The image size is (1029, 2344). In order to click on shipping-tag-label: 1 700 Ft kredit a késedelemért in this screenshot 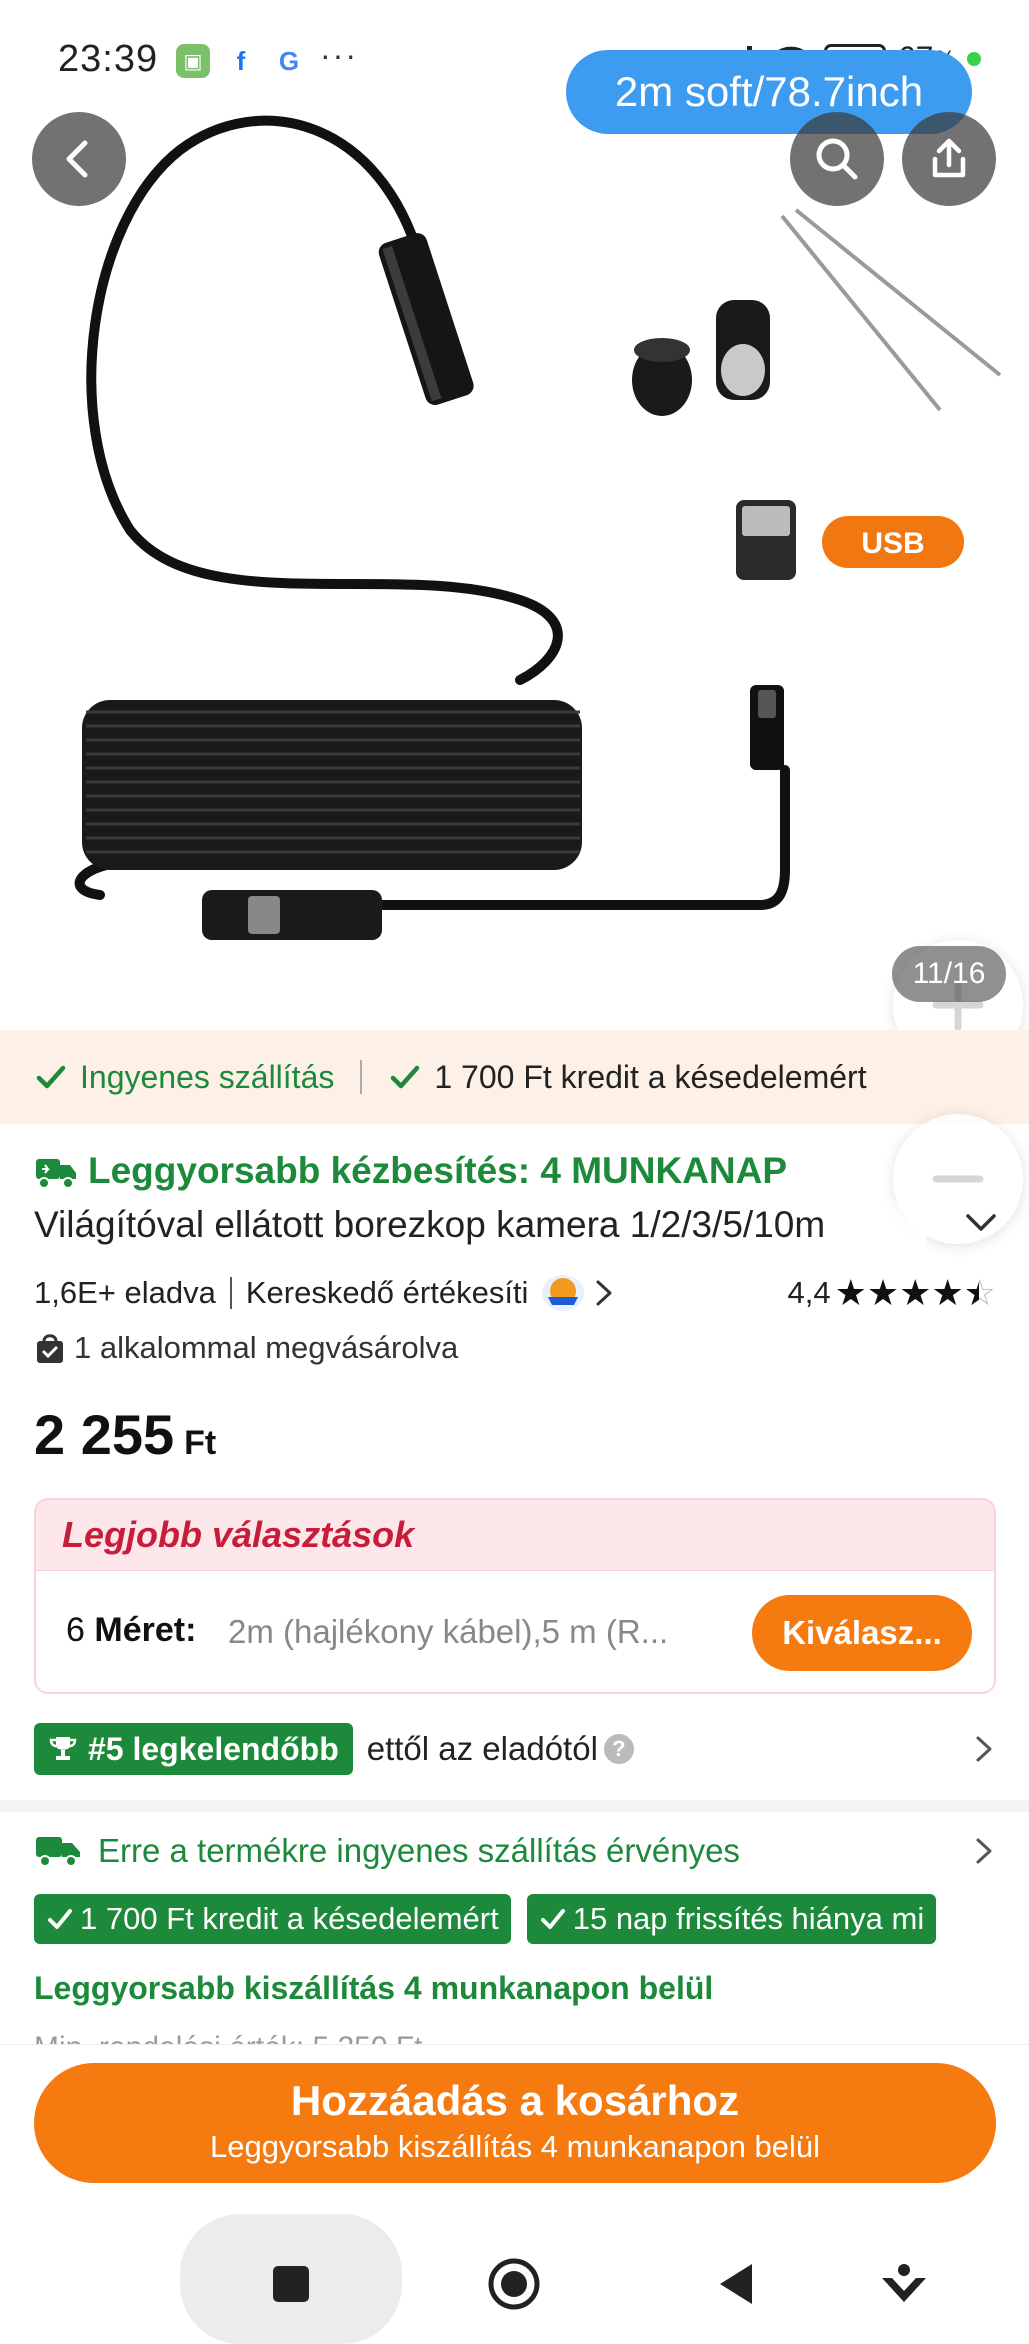, I will do `click(289, 1918)`.